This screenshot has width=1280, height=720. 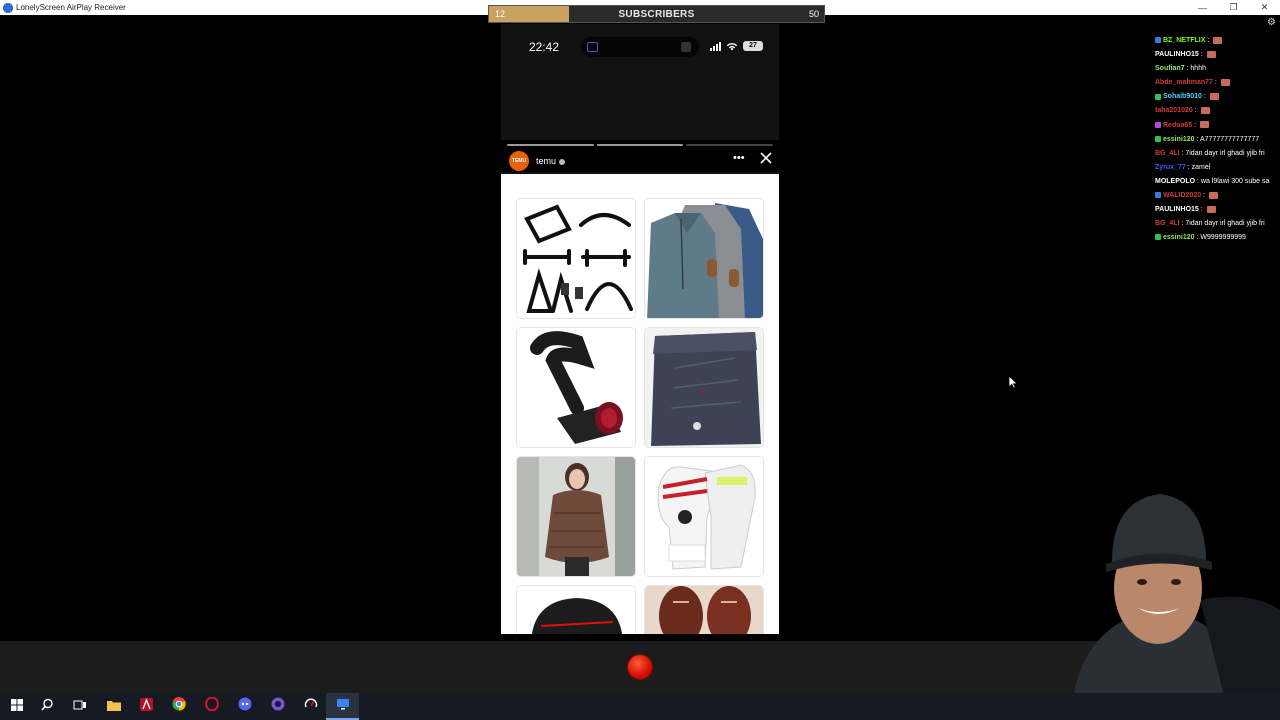 What do you see at coordinates (146, 706) in the screenshot?
I see `taskbar-item-adobe-app` at bounding box center [146, 706].